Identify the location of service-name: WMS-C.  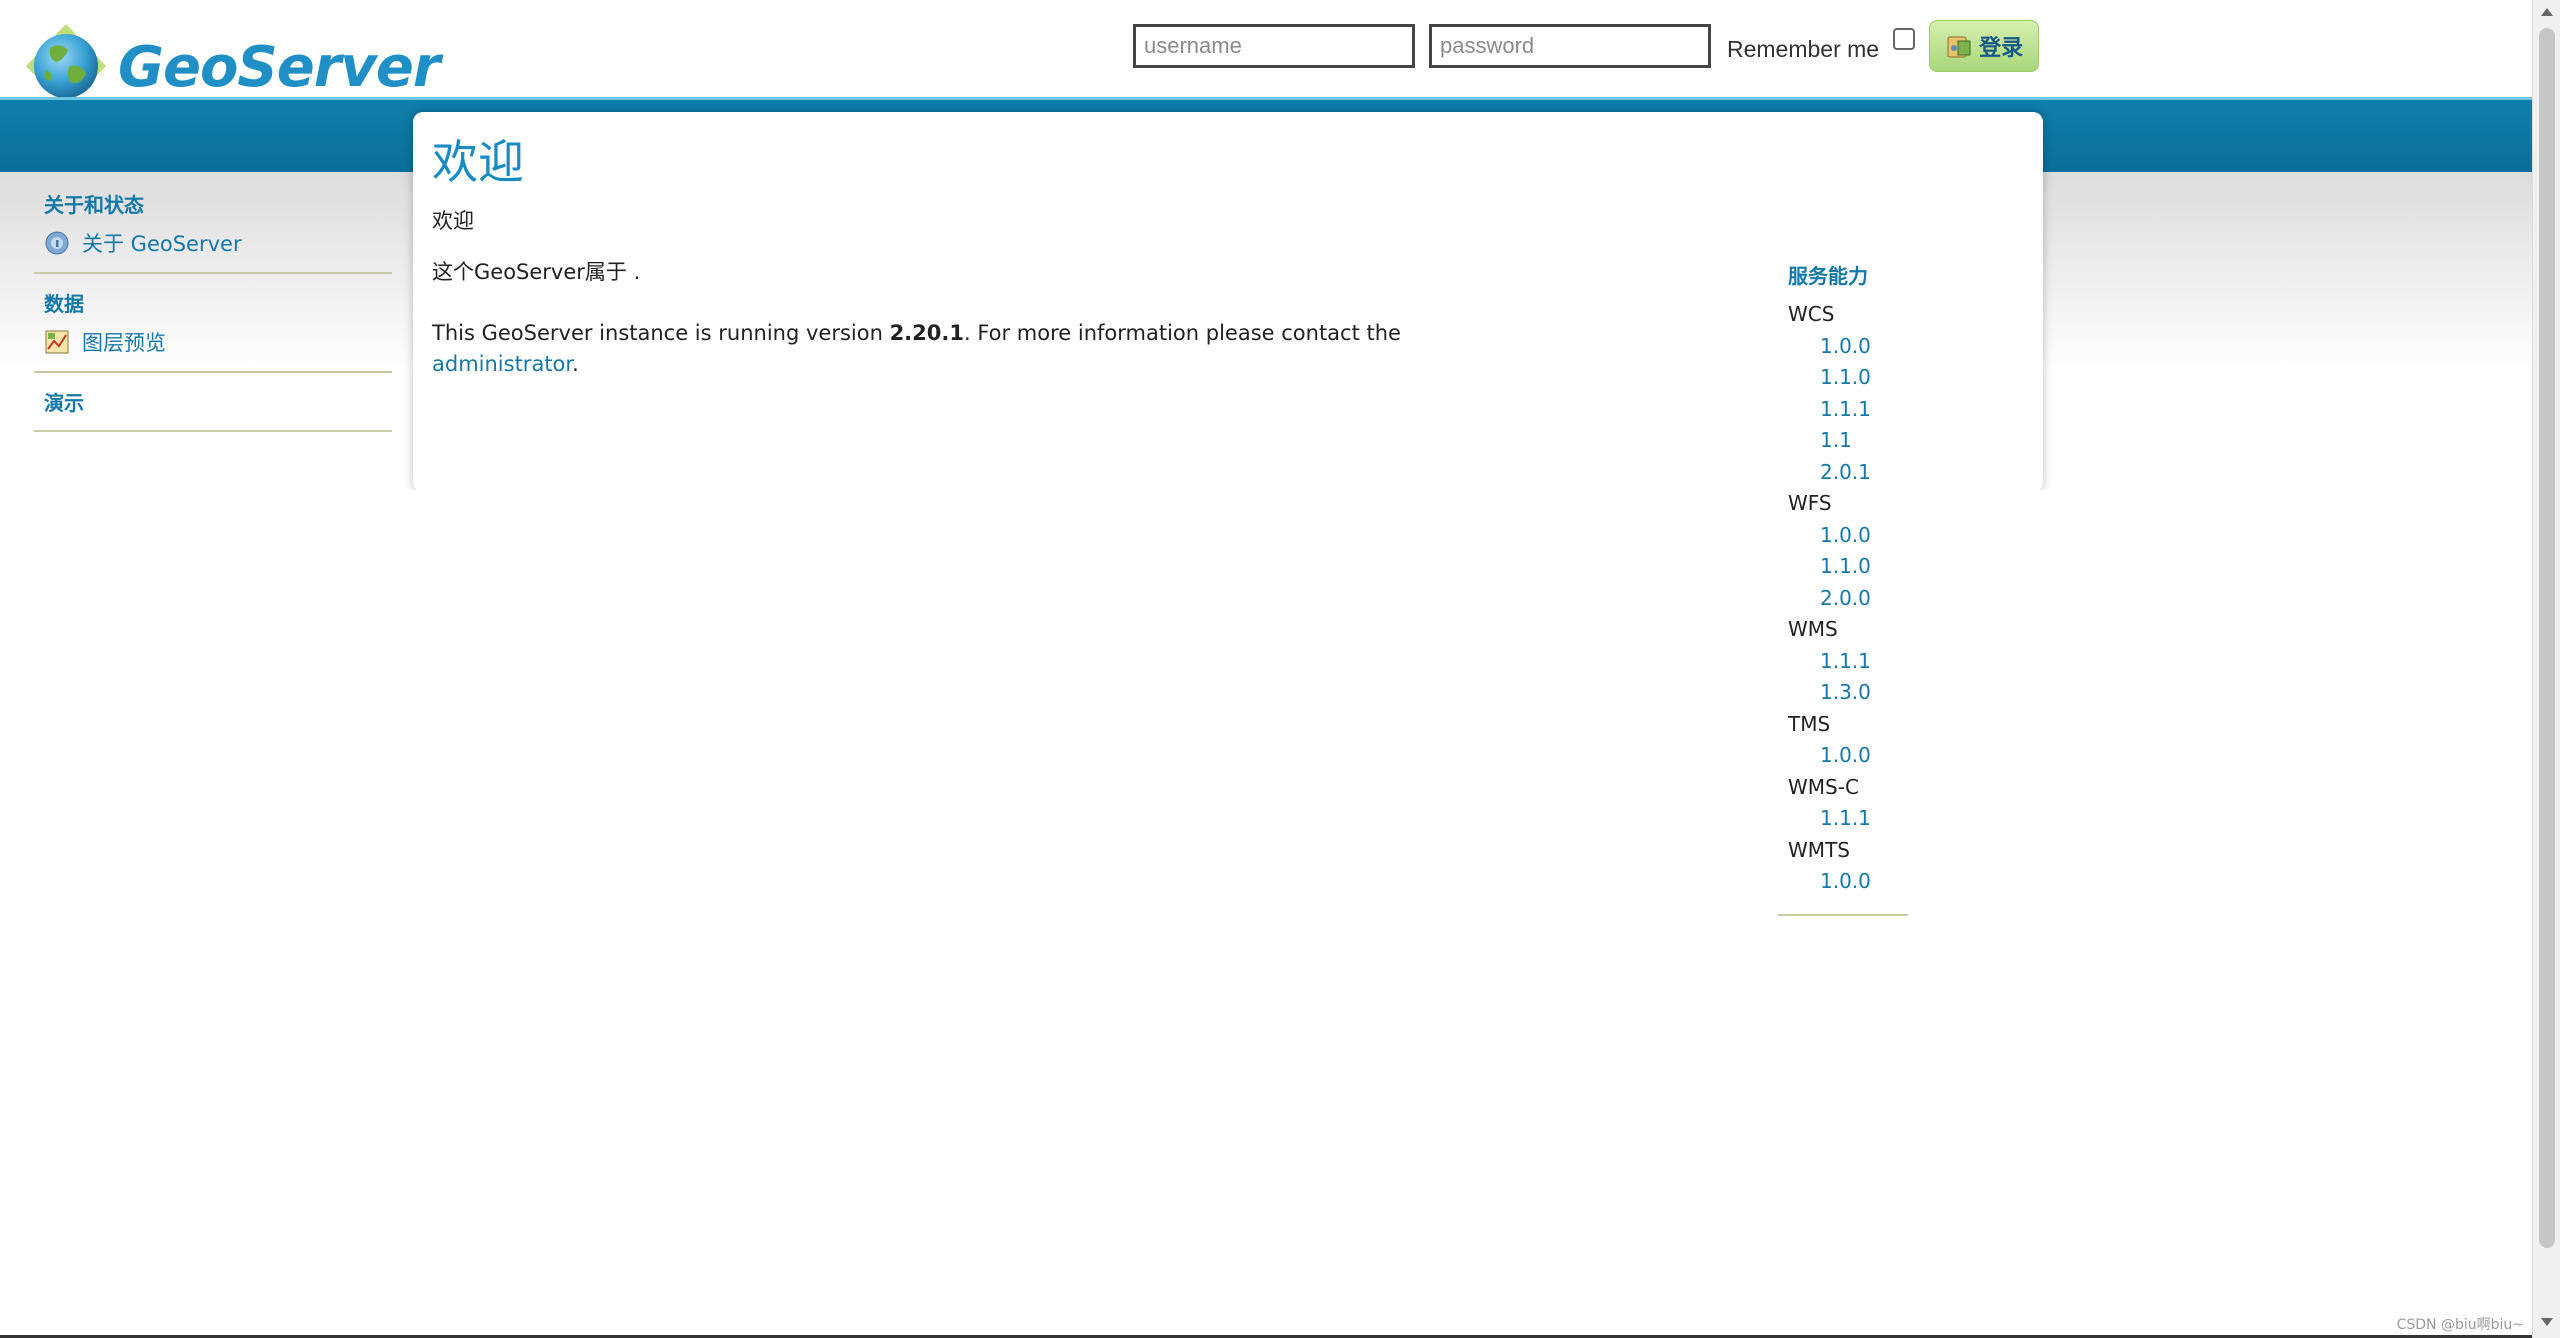
(1823, 786).